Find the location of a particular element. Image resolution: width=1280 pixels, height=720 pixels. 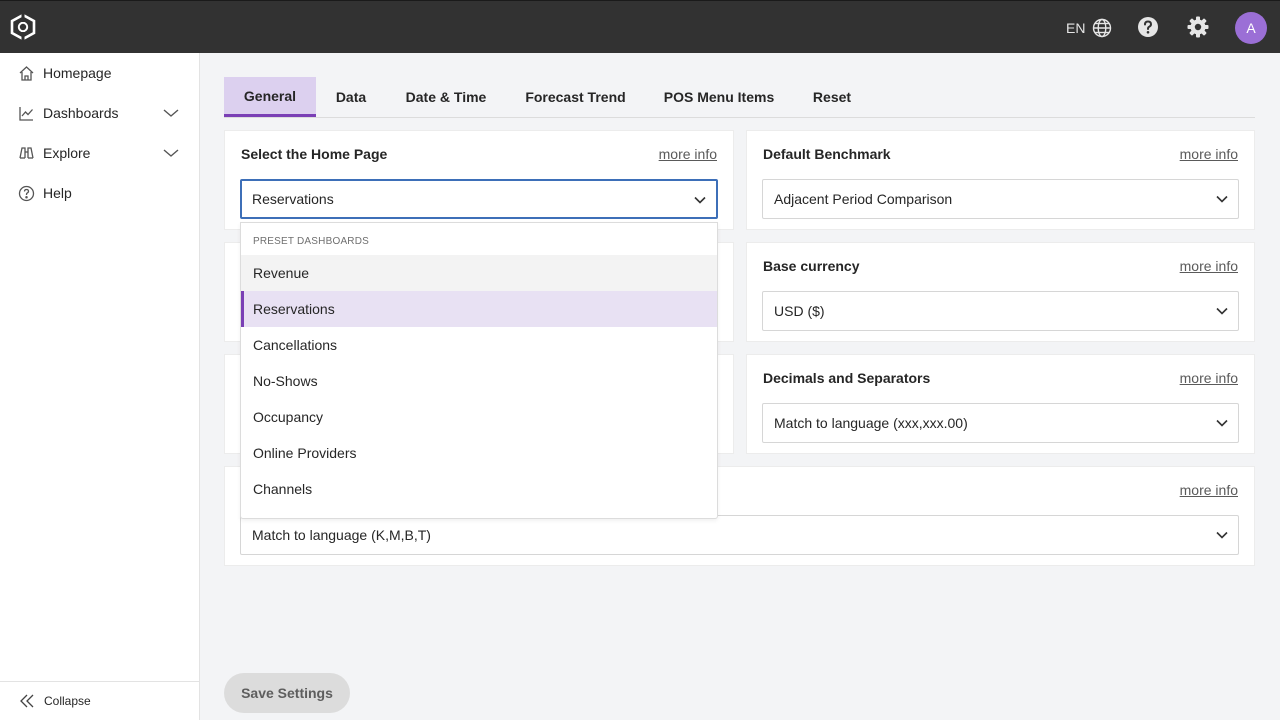

dropdown-option-cancellations: Cancellations is located at coordinates (479, 345).